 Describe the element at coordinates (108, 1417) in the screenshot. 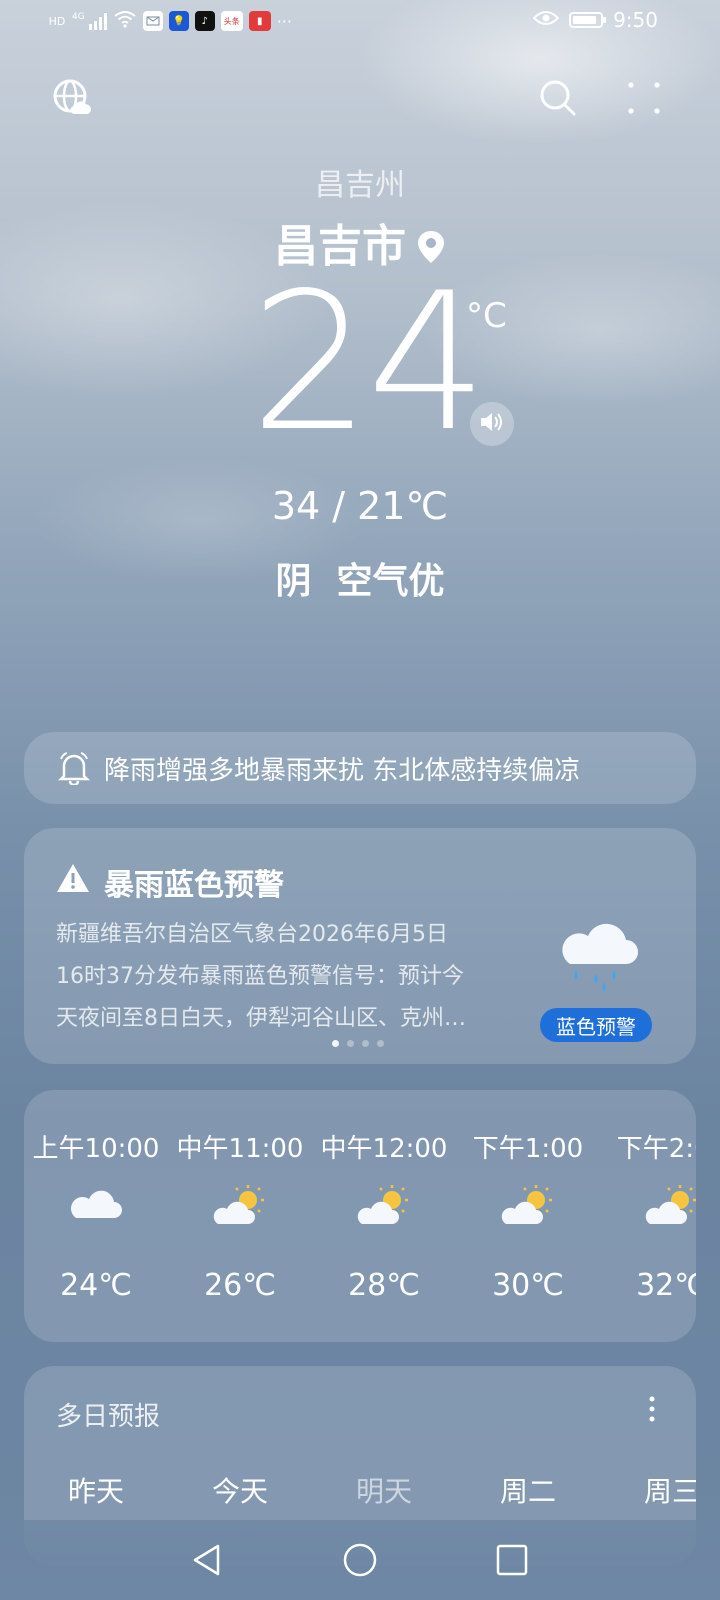

I see `multi-day-title: 多日预报` at that location.